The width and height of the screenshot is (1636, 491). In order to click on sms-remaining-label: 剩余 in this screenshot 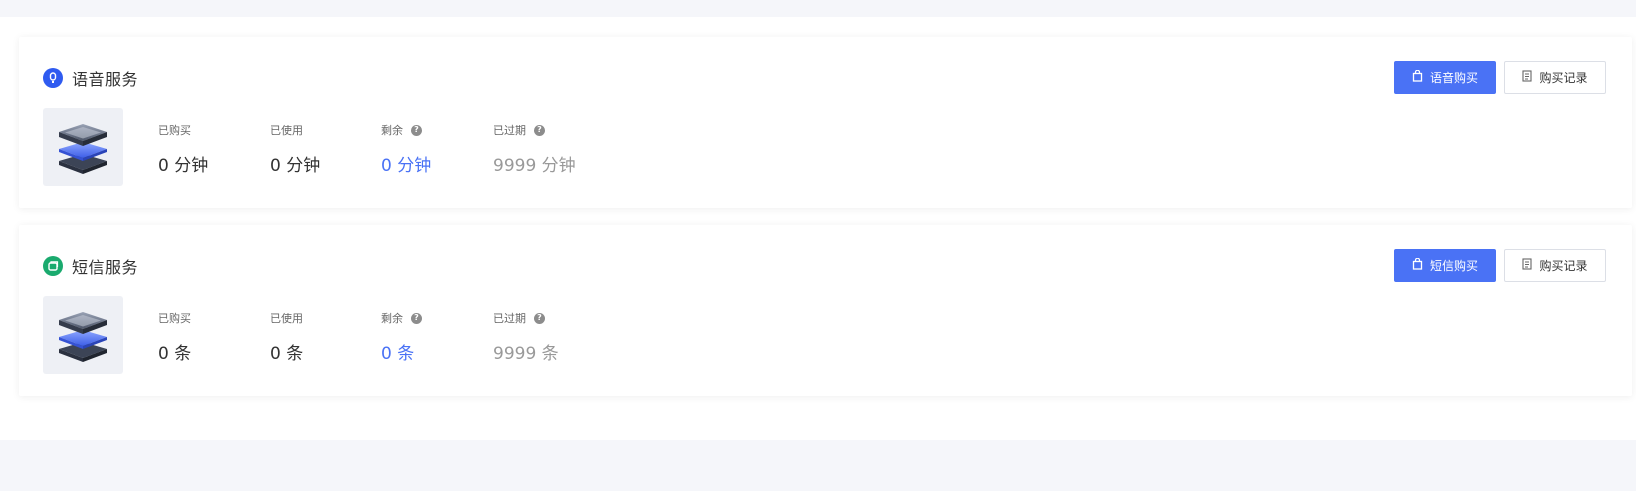, I will do `click(392, 318)`.